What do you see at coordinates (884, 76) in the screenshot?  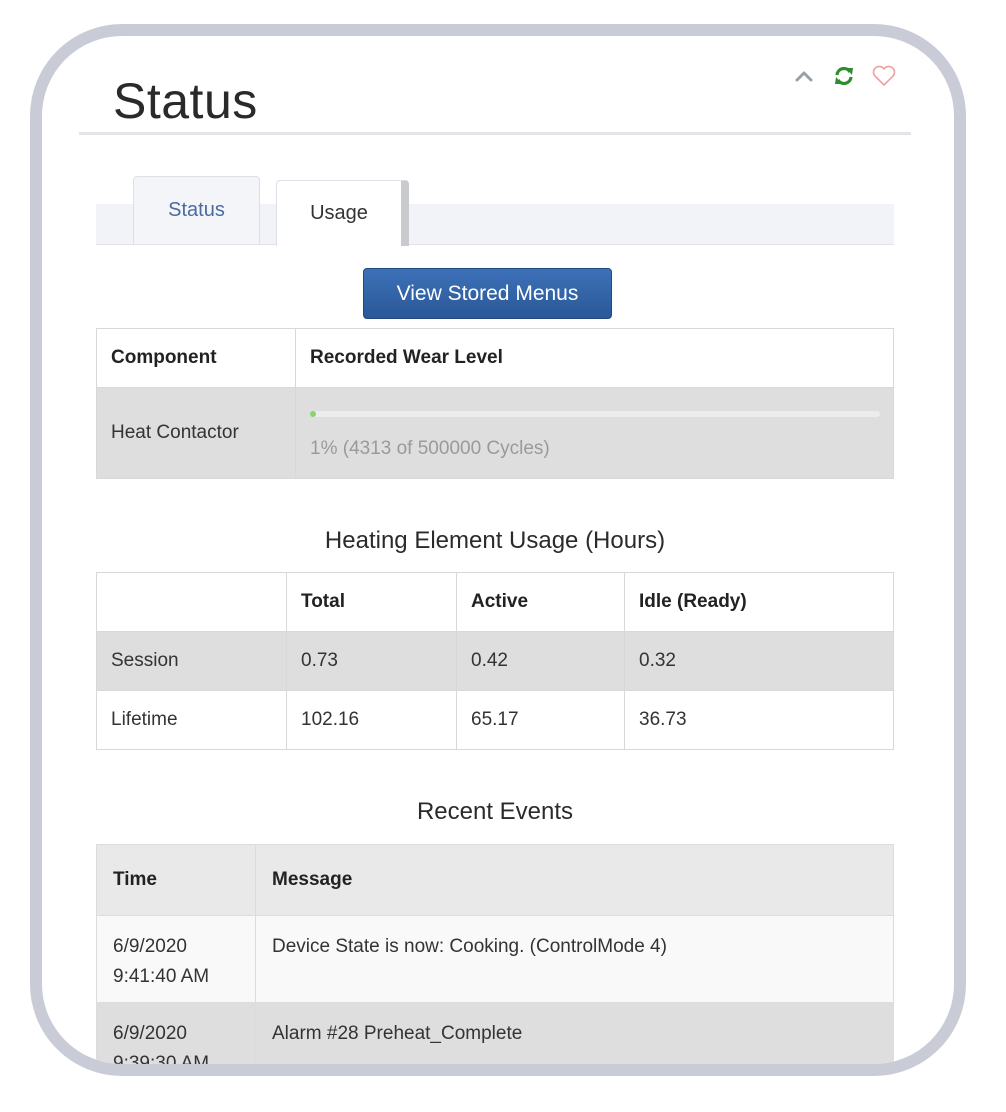 I see `heart-icon` at bounding box center [884, 76].